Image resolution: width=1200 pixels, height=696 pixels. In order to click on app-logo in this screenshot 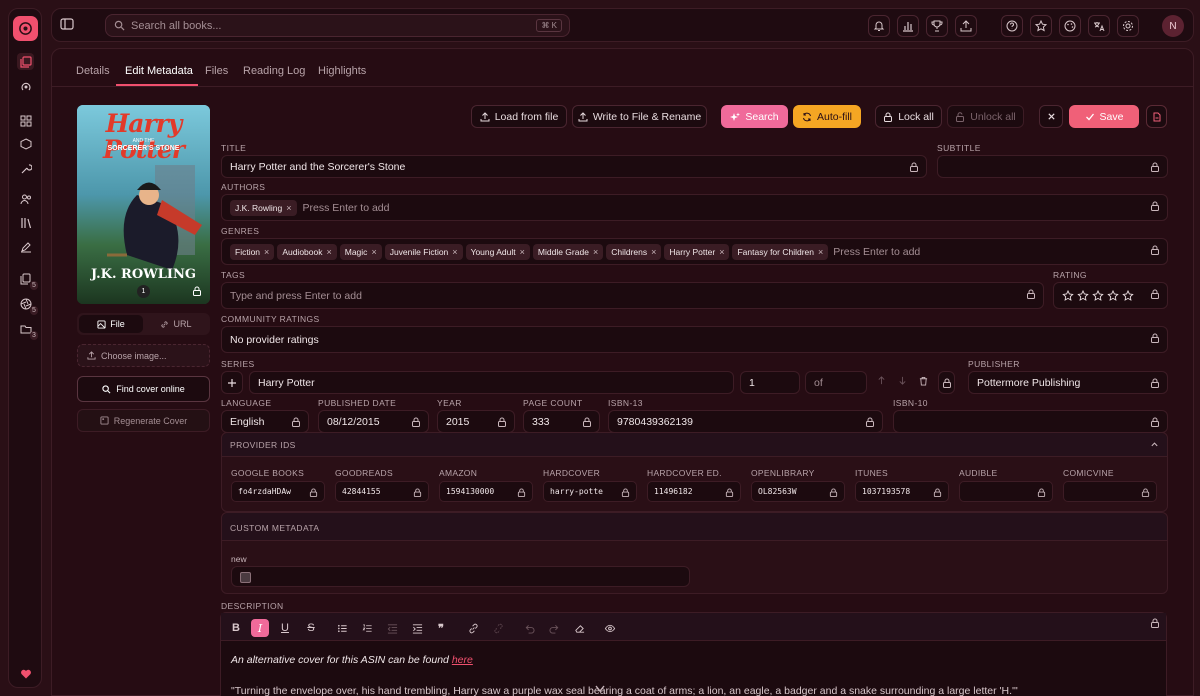, I will do `click(25, 28)`.